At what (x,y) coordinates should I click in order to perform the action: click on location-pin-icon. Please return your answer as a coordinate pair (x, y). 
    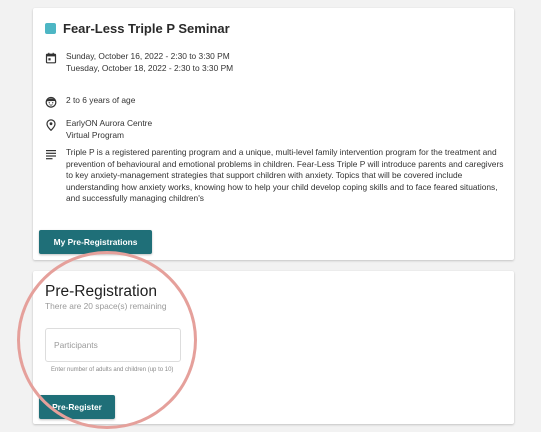
    Looking at the image, I should click on (51, 125).